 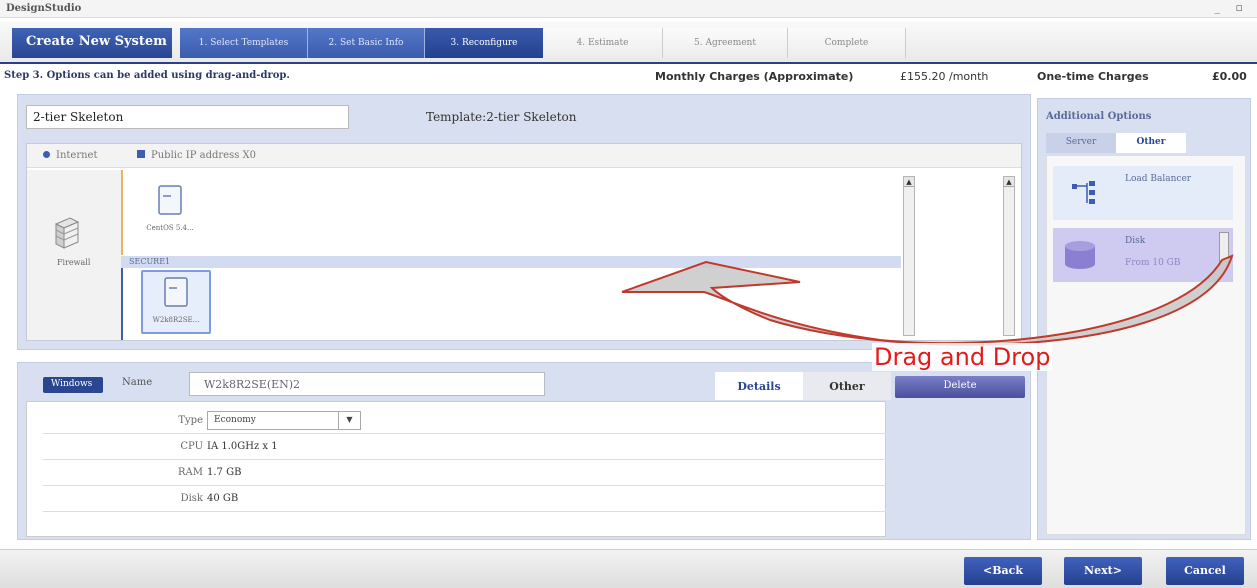 I want to click on spec-key: RAM, so click(x=190, y=472).